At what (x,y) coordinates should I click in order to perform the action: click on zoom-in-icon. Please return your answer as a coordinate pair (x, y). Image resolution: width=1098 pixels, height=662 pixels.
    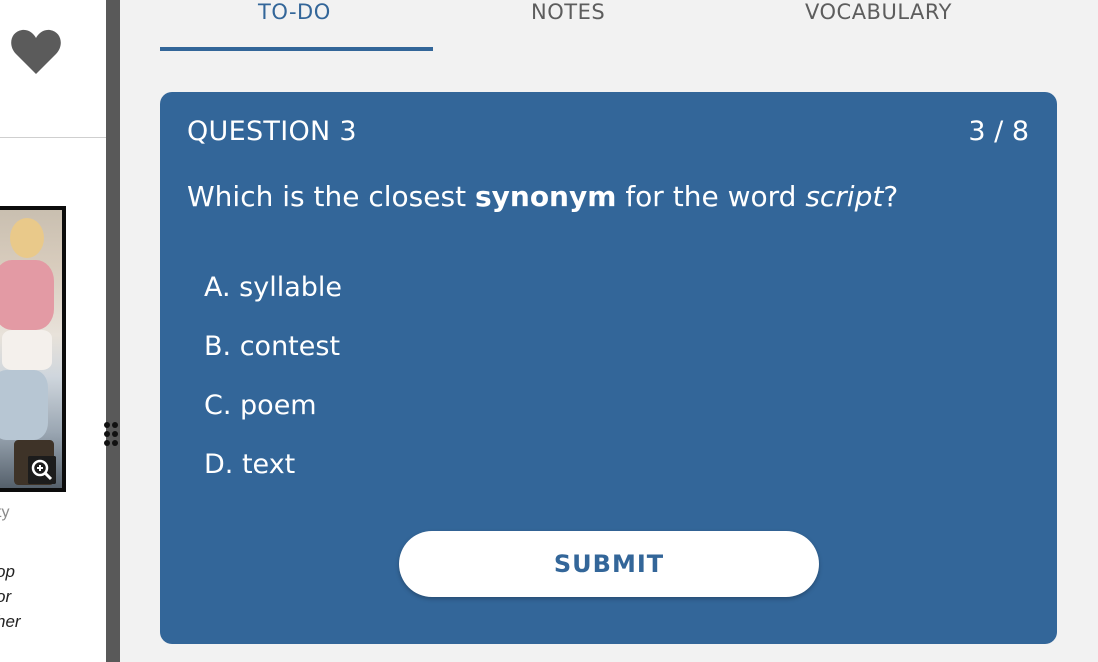
    Looking at the image, I should click on (42, 470).